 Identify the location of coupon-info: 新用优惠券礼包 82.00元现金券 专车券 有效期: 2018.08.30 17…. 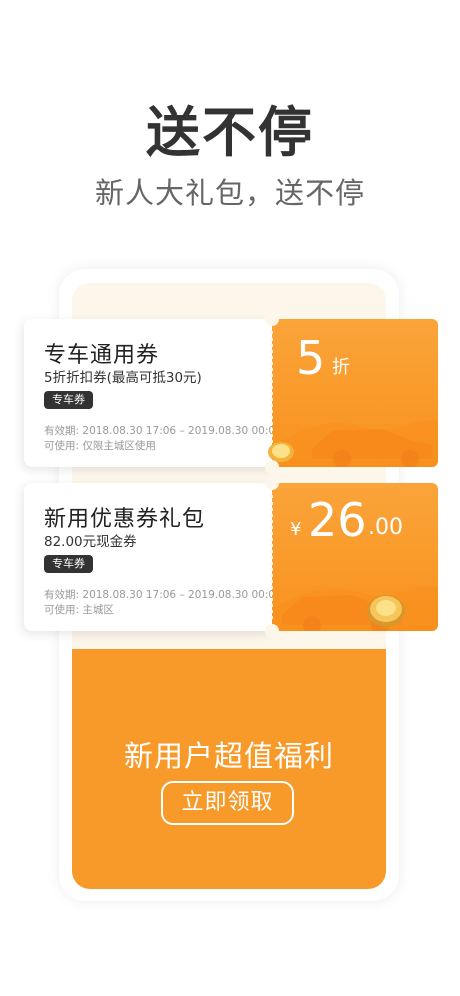
(153, 557).